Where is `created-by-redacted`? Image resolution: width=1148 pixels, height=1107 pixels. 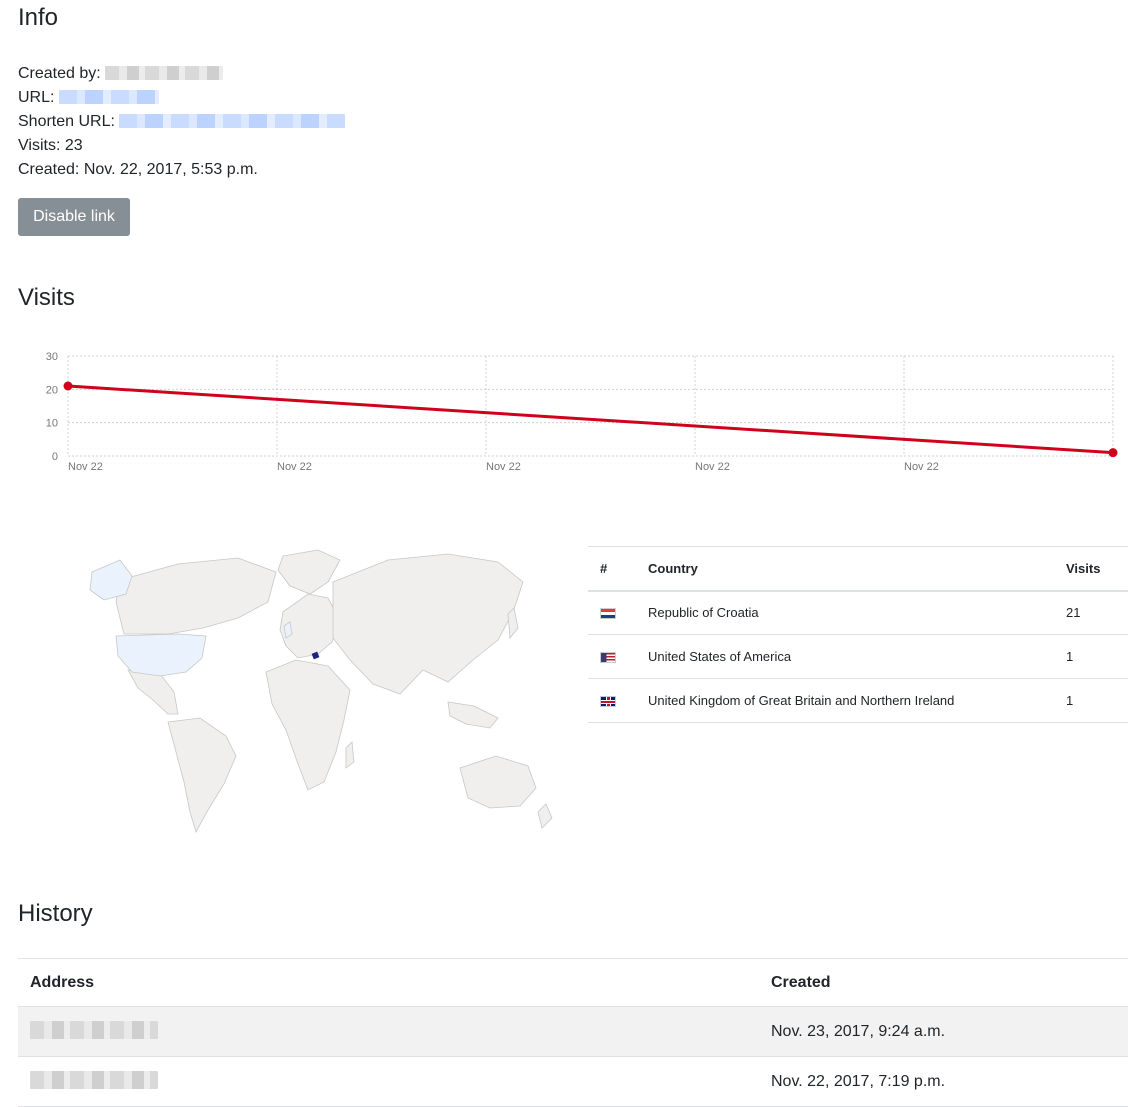
created-by-redacted is located at coordinates (164, 73).